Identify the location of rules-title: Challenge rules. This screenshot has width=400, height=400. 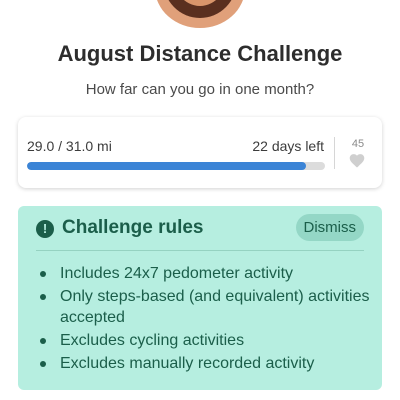
(133, 227).